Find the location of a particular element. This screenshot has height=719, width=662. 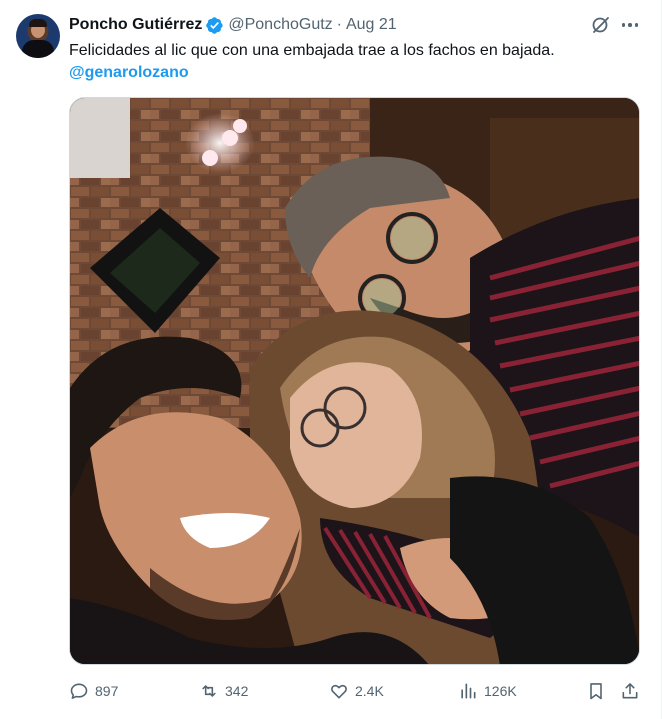

repost-icon is located at coordinates (209, 691).